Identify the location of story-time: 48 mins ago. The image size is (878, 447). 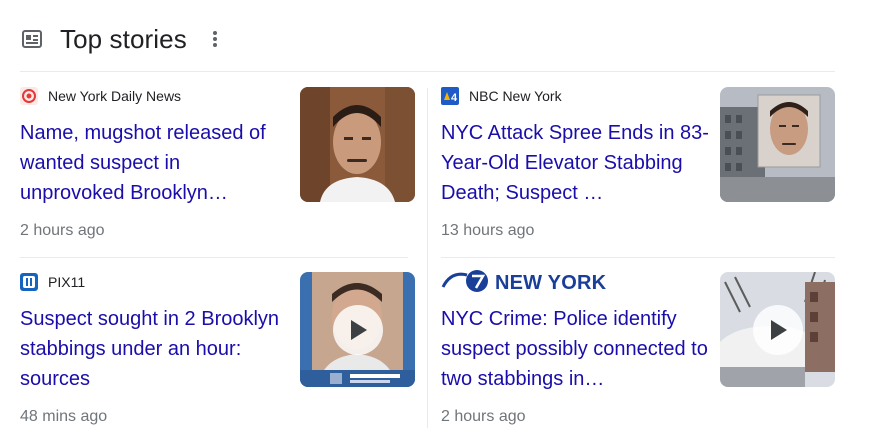
(64, 416).